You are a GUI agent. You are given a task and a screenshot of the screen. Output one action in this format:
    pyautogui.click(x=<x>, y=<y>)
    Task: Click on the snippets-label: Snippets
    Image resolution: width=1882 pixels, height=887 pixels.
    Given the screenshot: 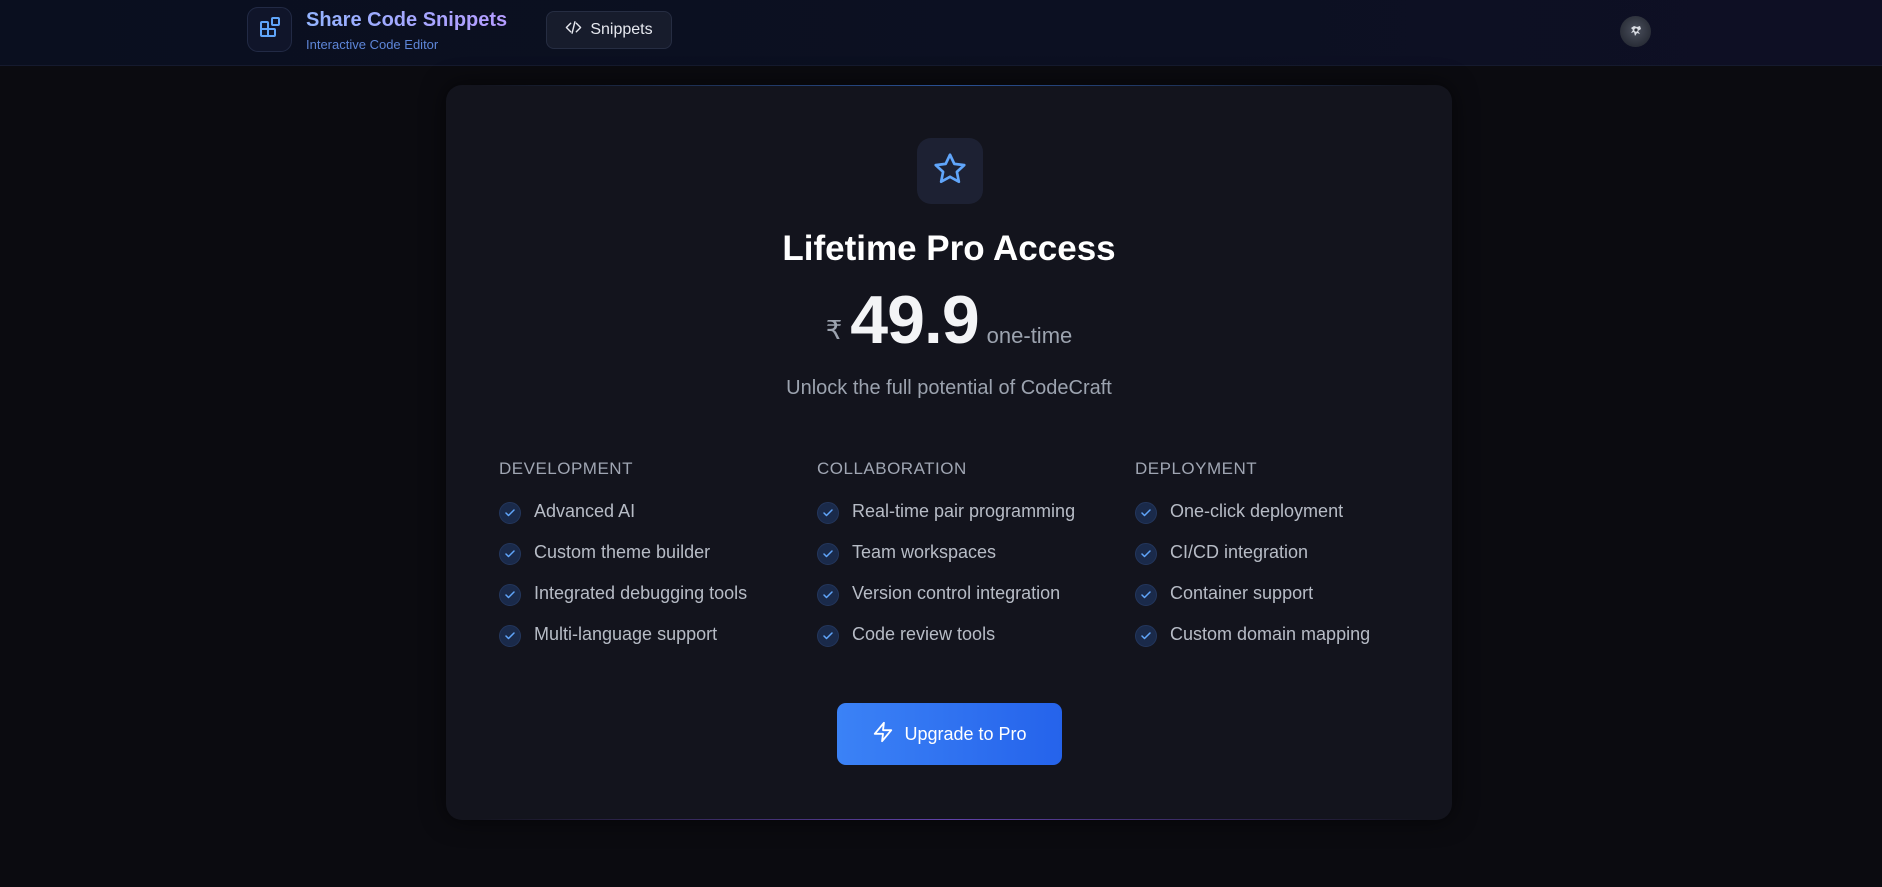 What is the action you would take?
    pyautogui.click(x=621, y=29)
    